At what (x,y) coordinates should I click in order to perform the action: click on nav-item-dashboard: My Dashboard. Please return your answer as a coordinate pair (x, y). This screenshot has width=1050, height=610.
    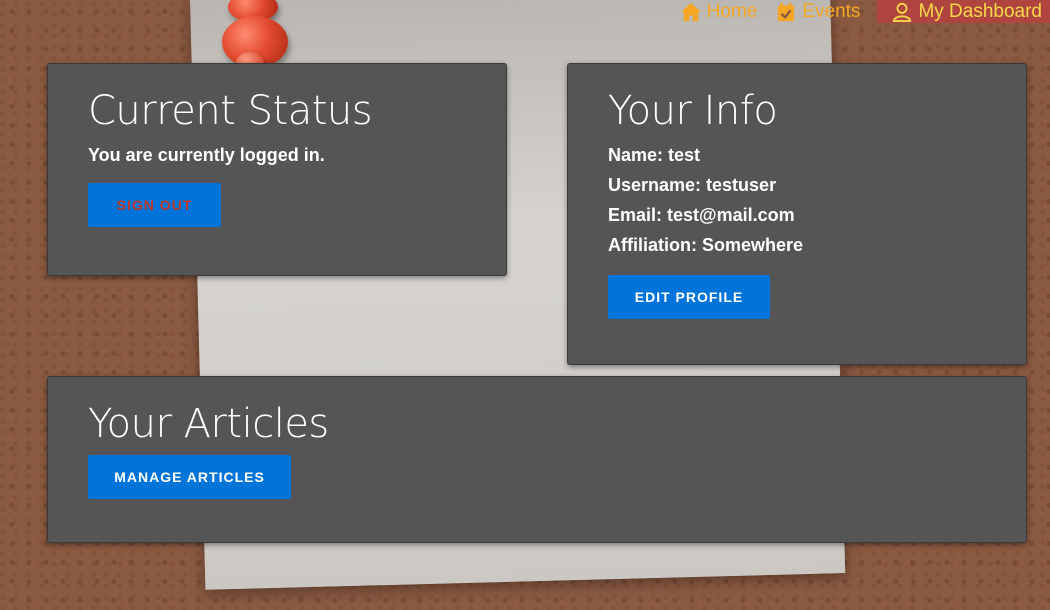
    Looking at the image, I should click on (963, 11).